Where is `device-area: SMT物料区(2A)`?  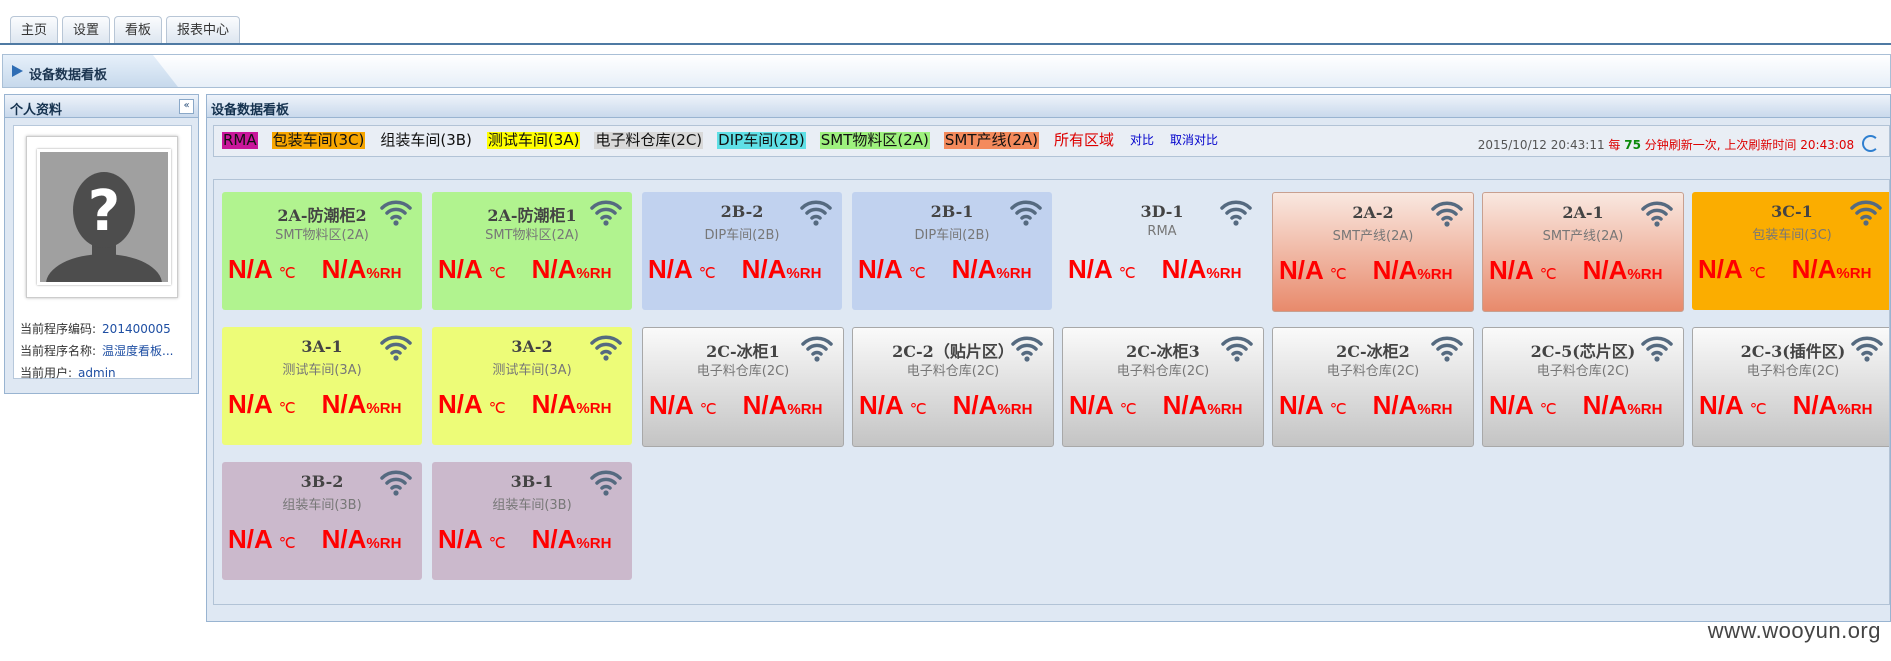
device-area: SMT物料区(2A) is located at coordinates (322, 235).